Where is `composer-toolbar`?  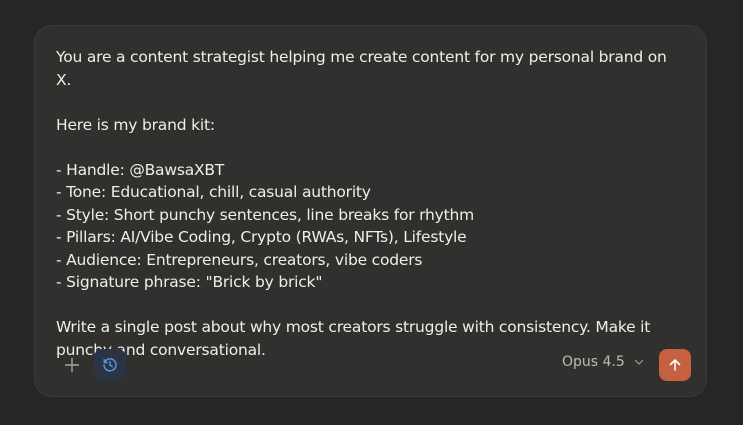
composer-toolbar is located at coordinates (91, 365).